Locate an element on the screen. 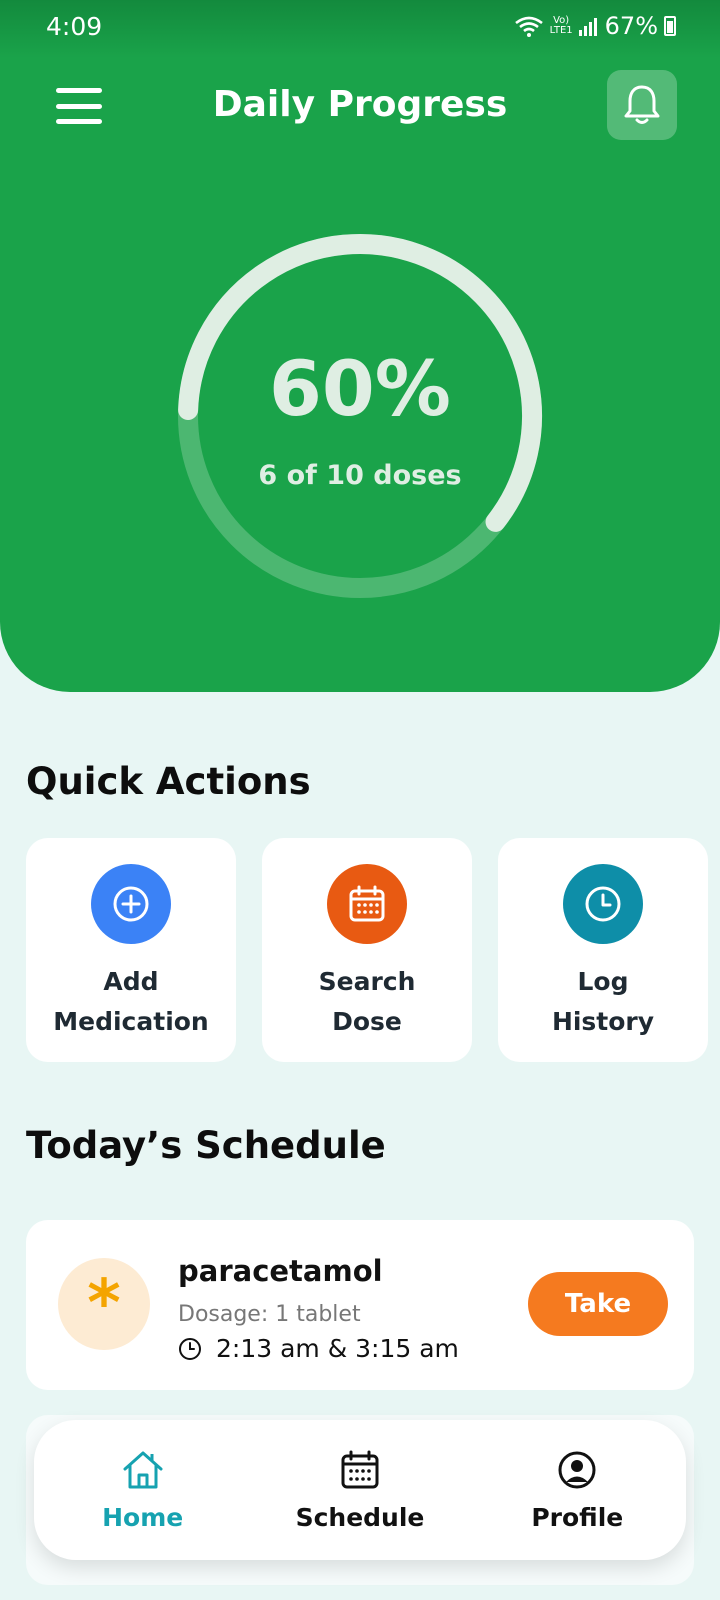  medication-time: 2:13 am & 3:15 am is located at coordinates (318, 1348).